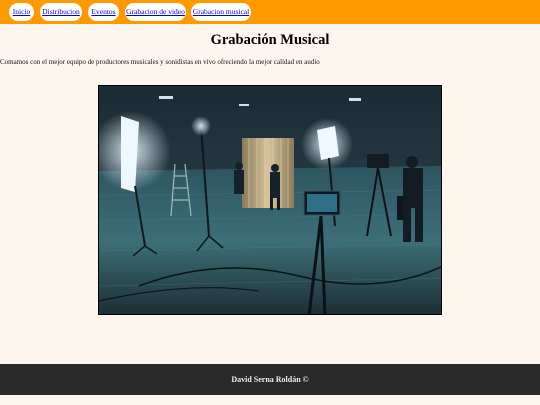 The width and height of the screenshot is (540, 405). What do you see at coordinates (270, 40) in the screenshot?
I see `page-title: Grabación Musical` at bounding box center [270, 40].